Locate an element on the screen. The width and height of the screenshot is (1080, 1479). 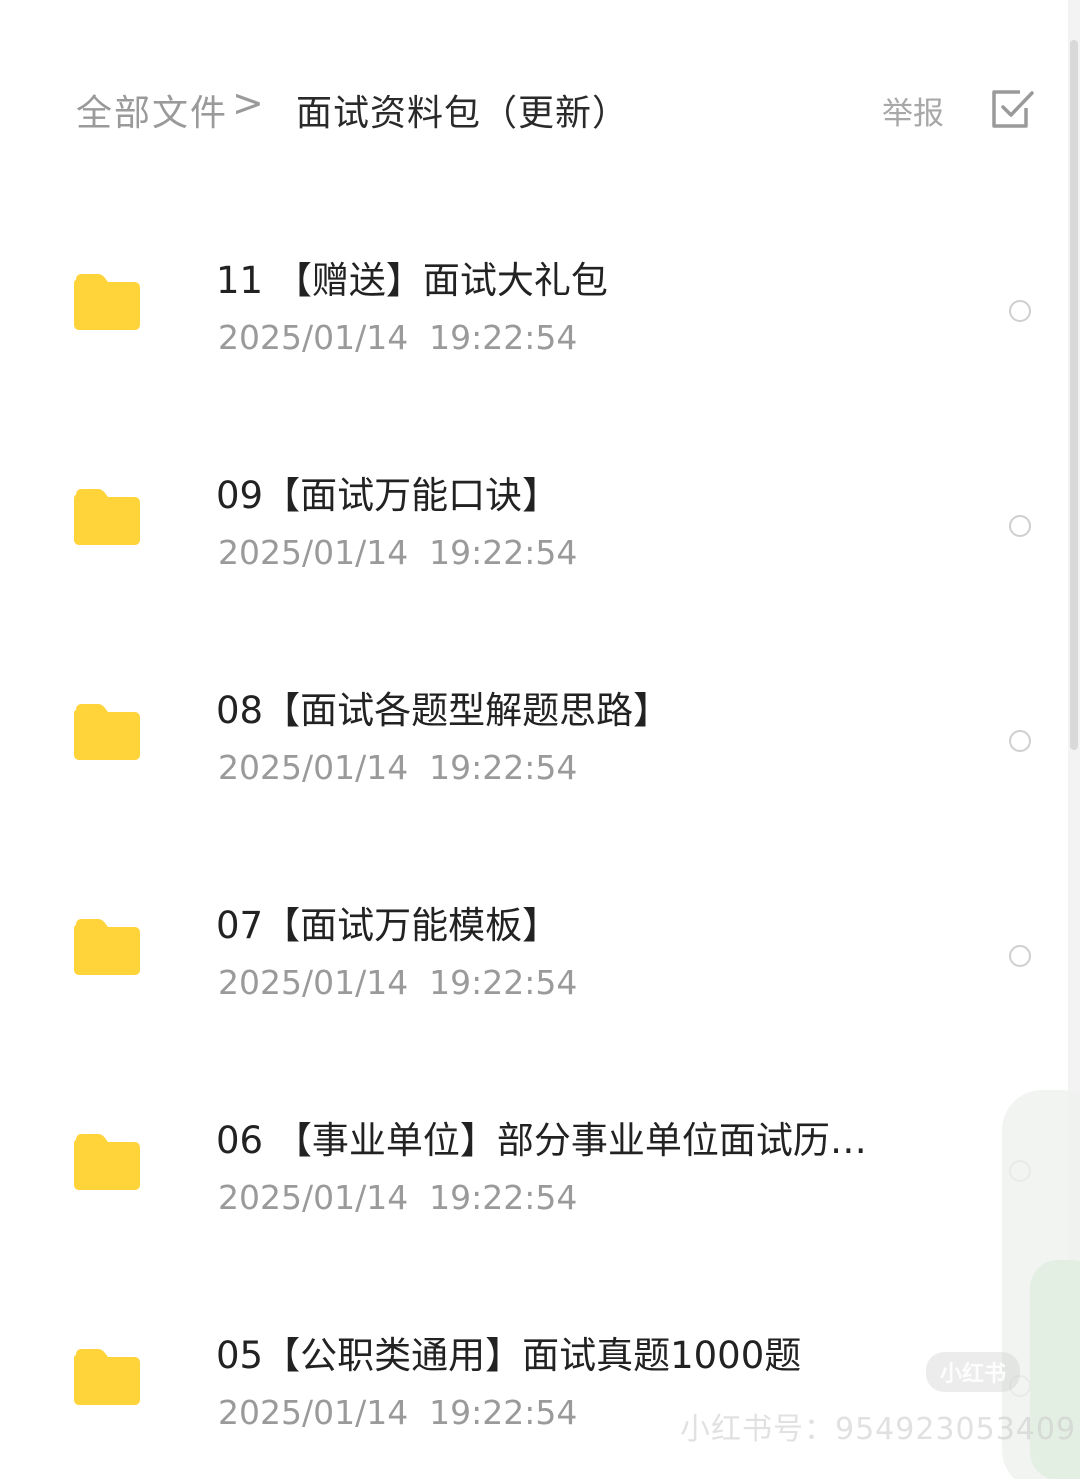
report-button: 举报 is located at coordinates (913, 110).